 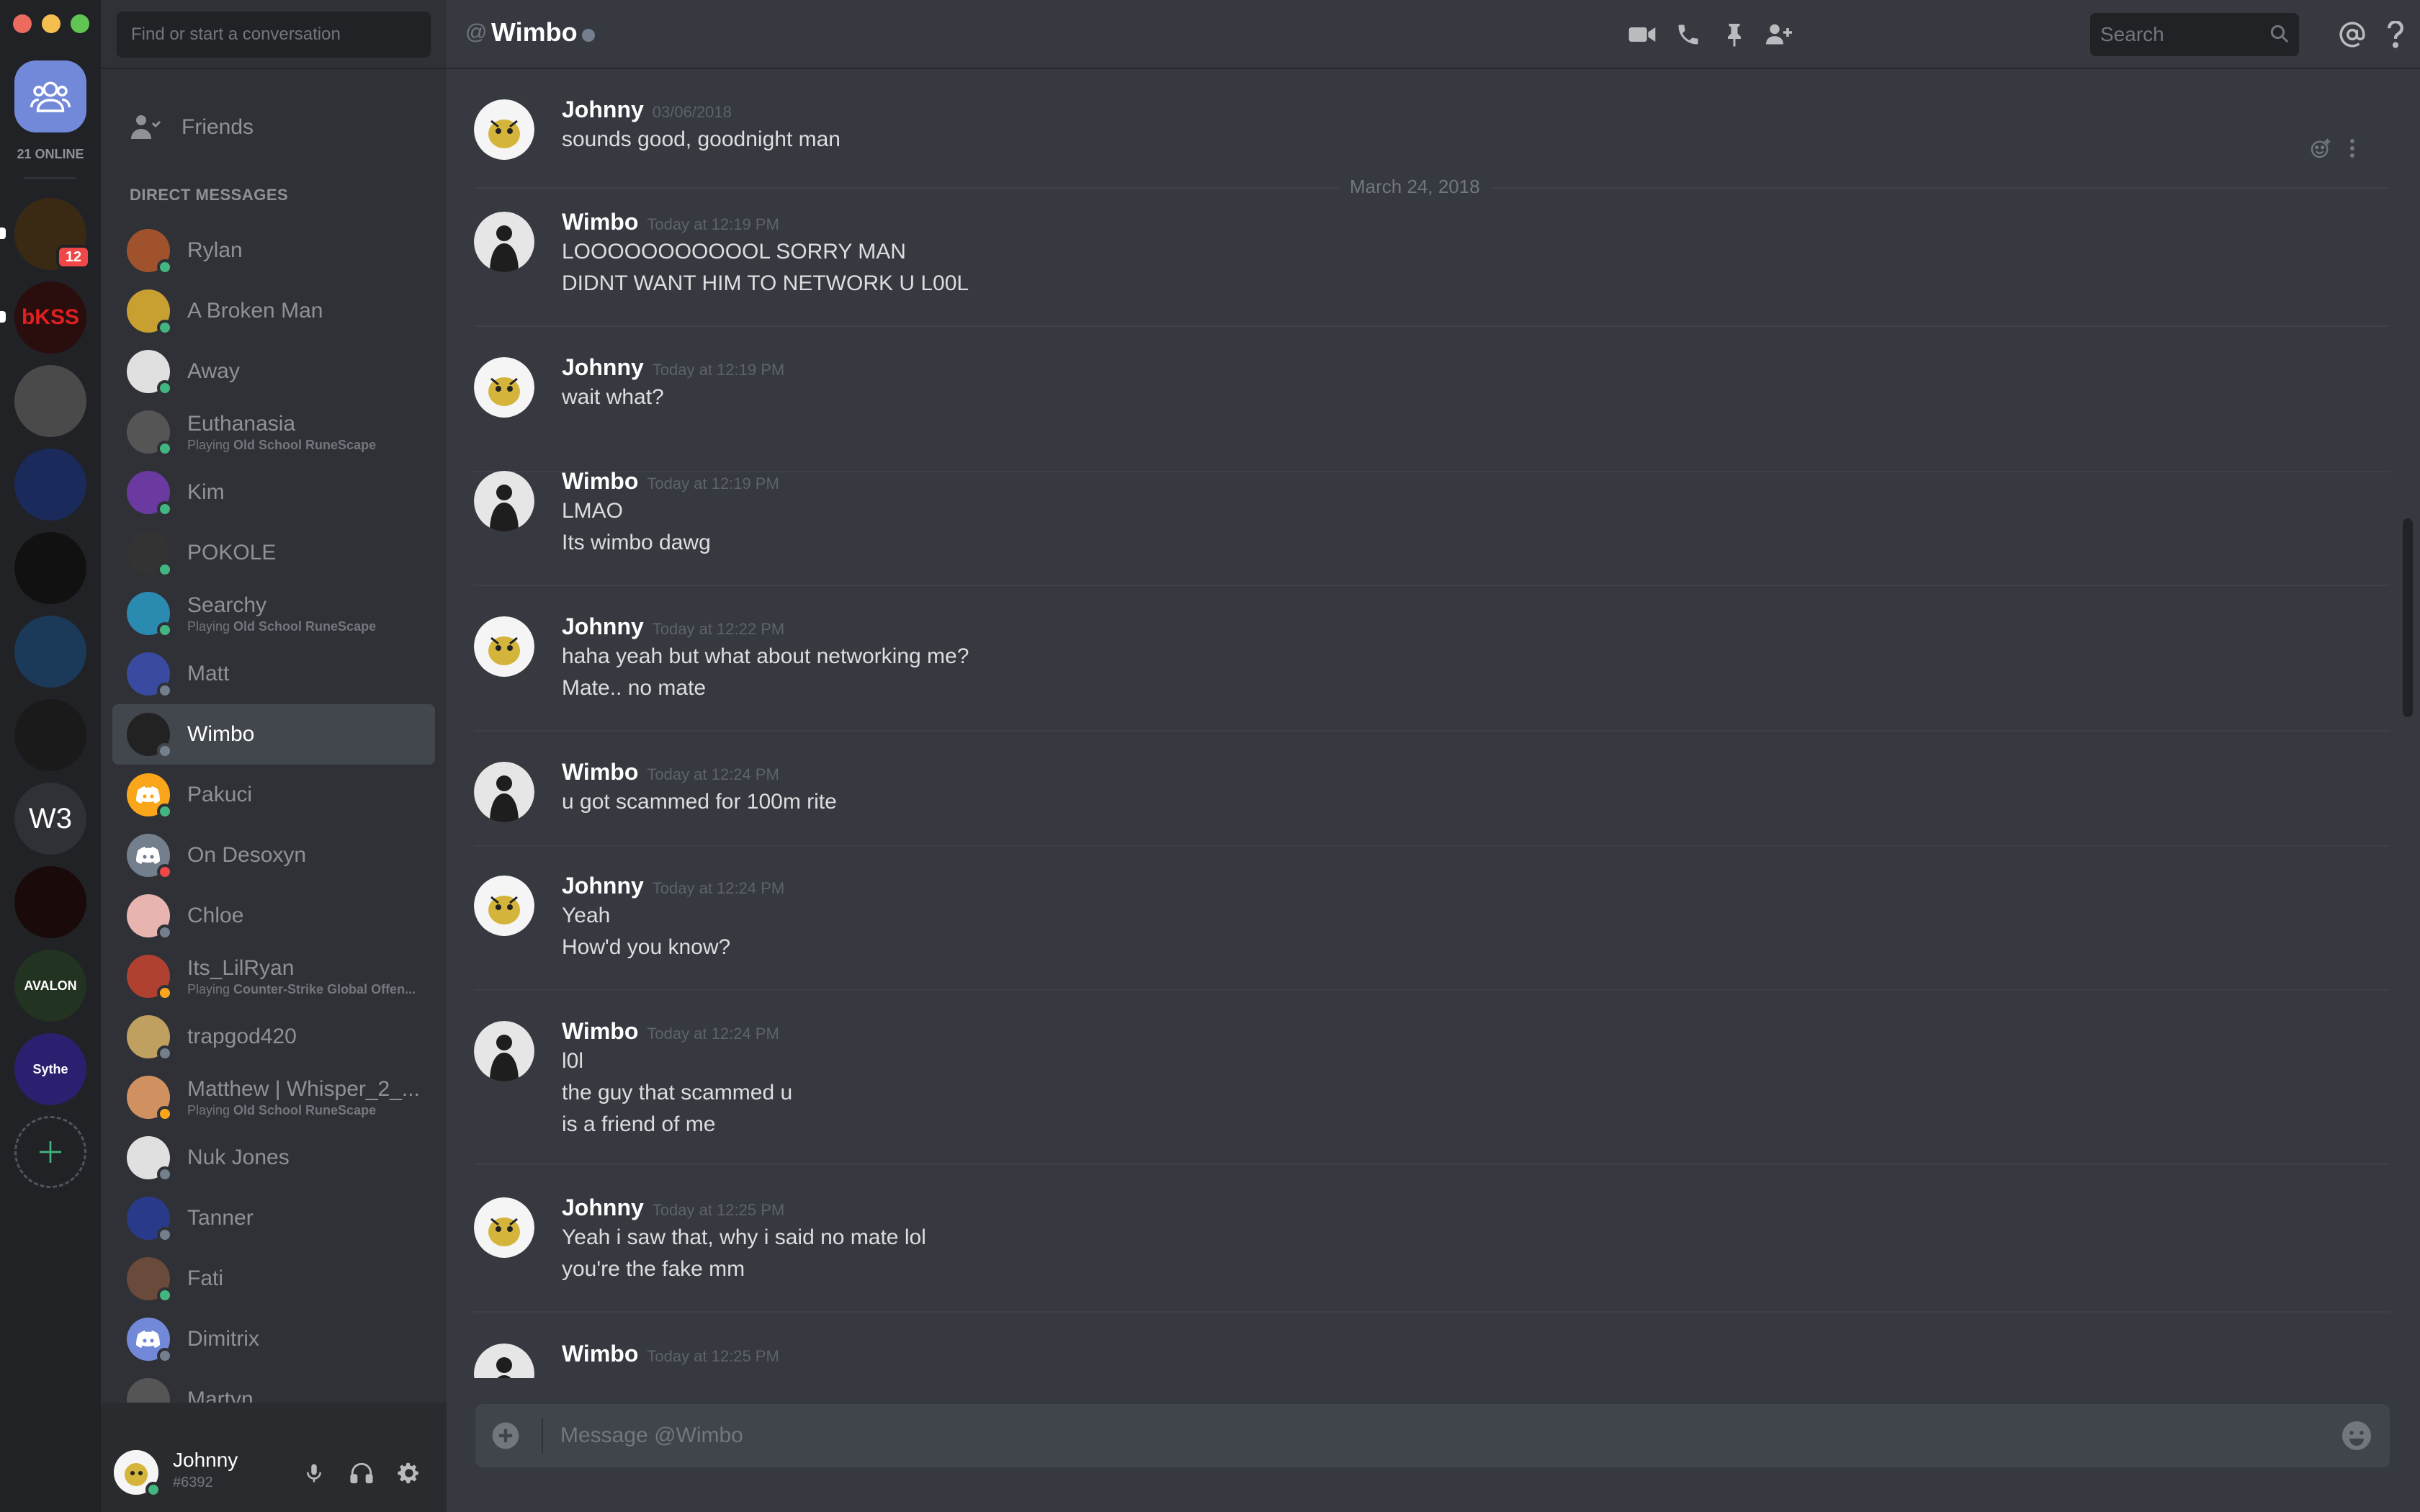 I want to click on pinned-messages-button, so click(x=1734, y=34).